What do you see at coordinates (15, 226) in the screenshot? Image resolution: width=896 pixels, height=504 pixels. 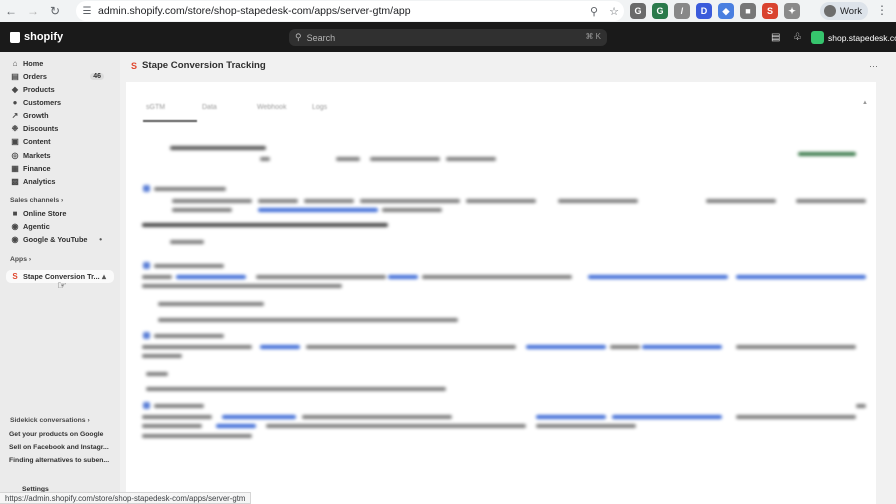 I see `agentic-icon: ◉` at bounding box center [15, 226].